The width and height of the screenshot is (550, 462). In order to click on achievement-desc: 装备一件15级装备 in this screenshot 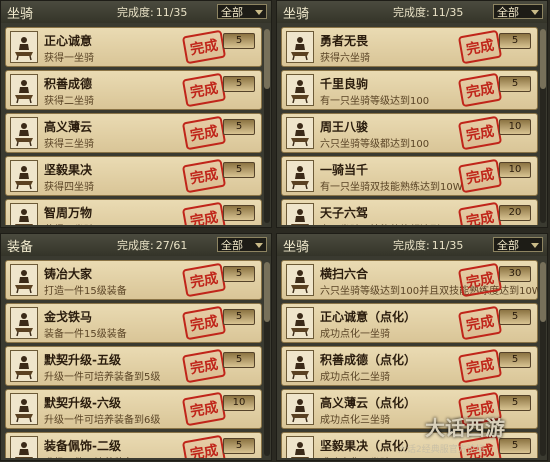, I will do `click(85, 334)`.